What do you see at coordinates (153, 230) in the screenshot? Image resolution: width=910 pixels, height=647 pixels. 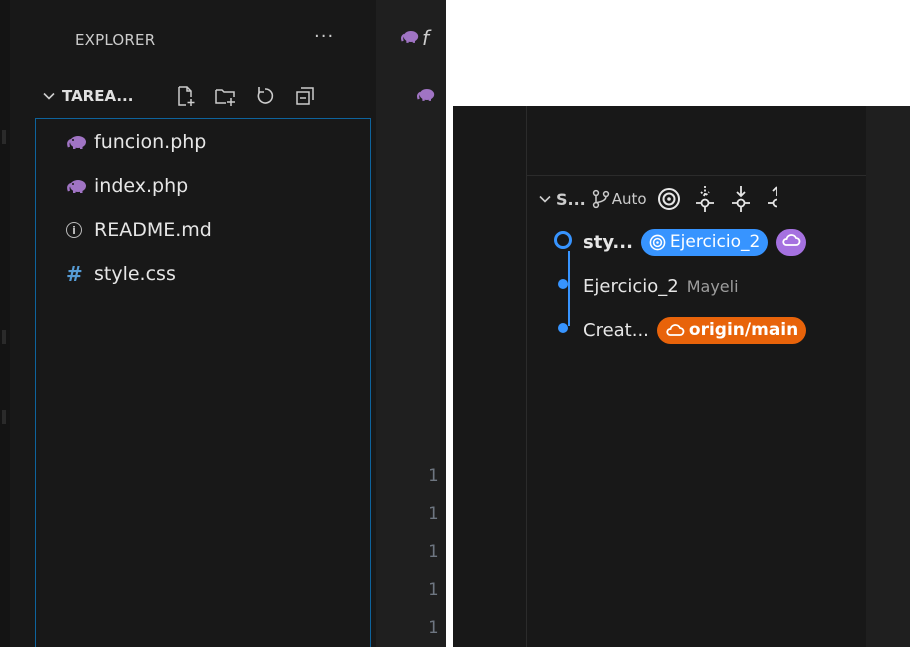 I see `file-name: README.md` at bounding box center [153, 230].